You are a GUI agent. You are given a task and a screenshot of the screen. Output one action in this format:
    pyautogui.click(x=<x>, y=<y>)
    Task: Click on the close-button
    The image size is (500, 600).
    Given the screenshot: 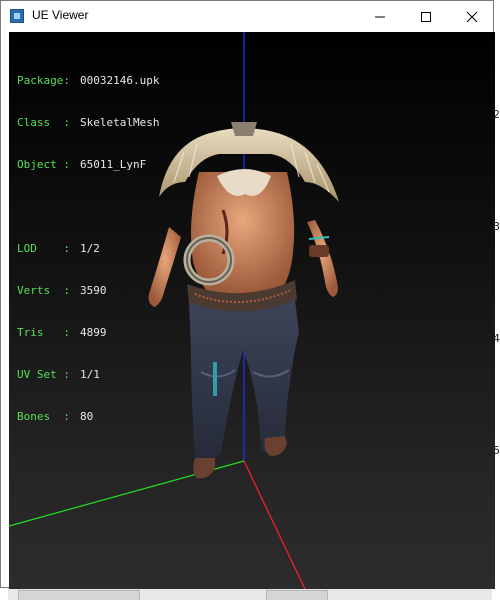 What is the action you would take?
    pyautogui.click(x=472, y=16)
    